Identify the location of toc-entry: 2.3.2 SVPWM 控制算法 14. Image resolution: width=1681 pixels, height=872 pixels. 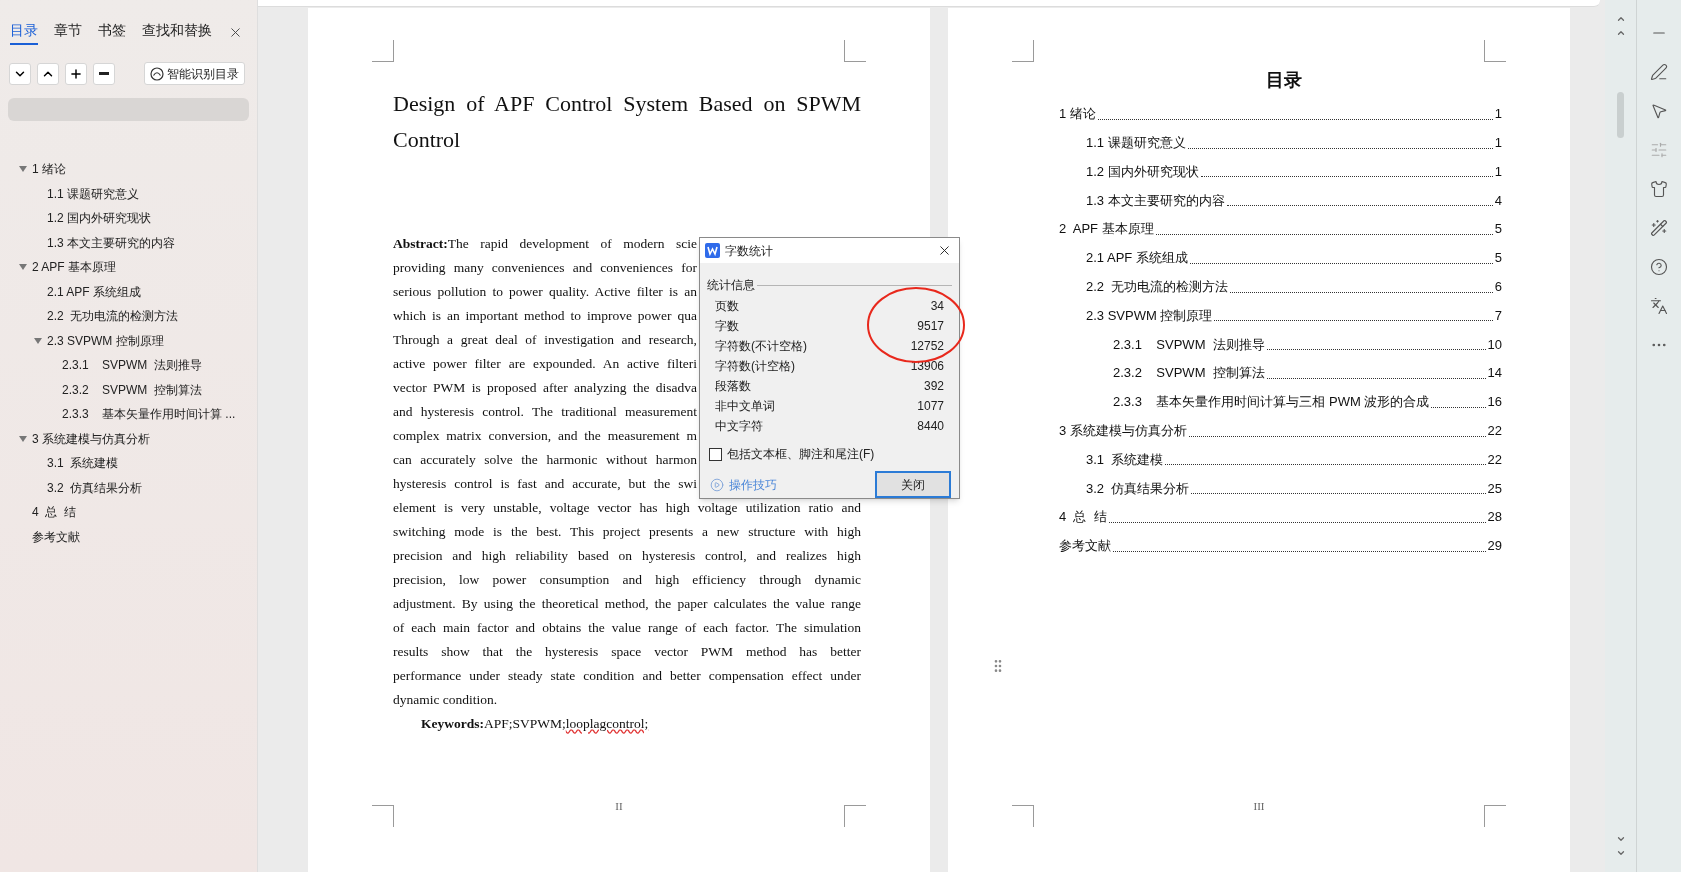
(1279, 373).